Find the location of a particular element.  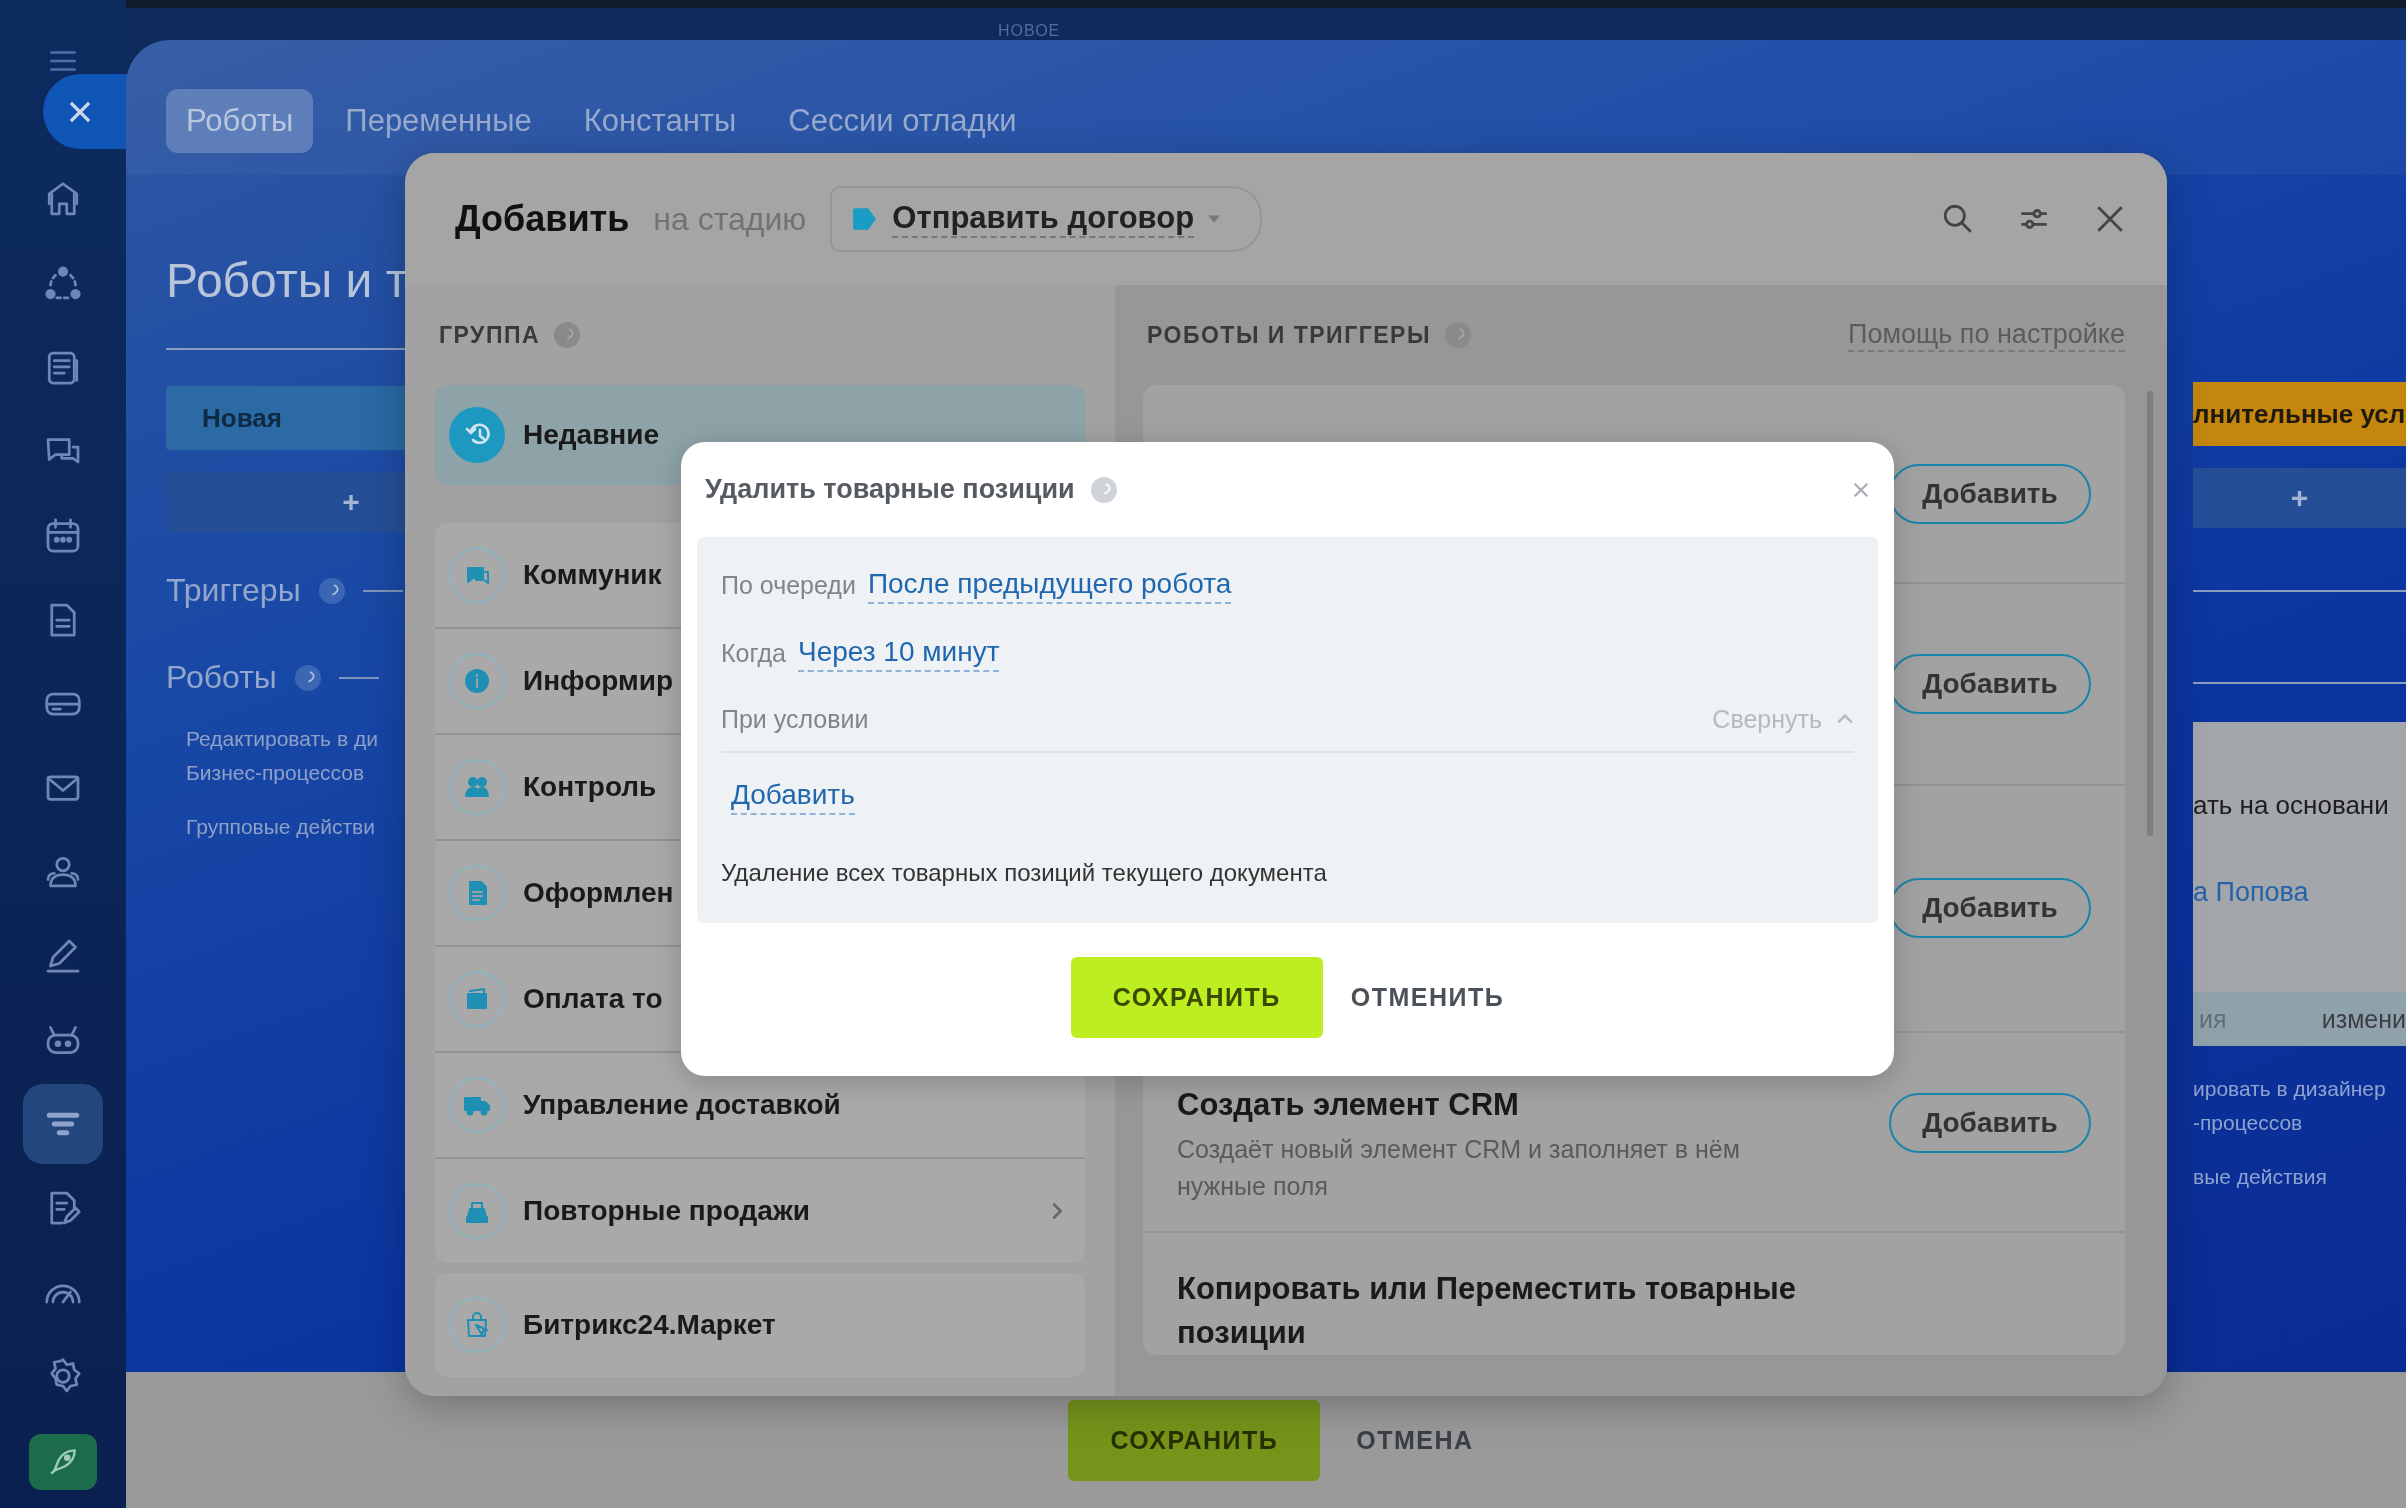

group-item: Битрикс24.Маркет is located at coordinates (760, 1325).